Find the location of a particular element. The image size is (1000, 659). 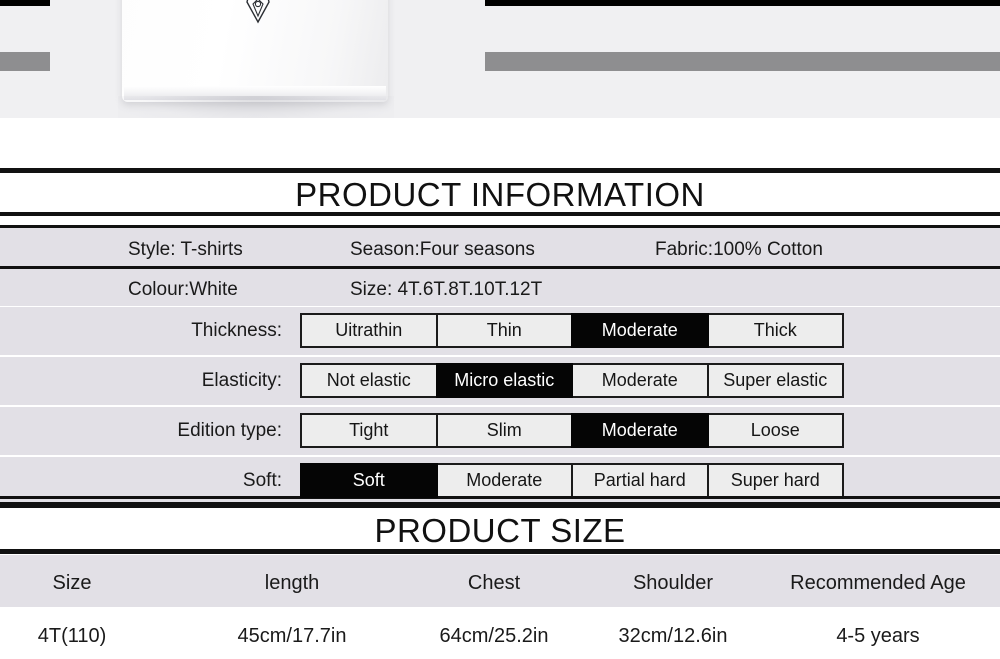

option-soft-2: Partial hard is located at coordinates (640, 480).